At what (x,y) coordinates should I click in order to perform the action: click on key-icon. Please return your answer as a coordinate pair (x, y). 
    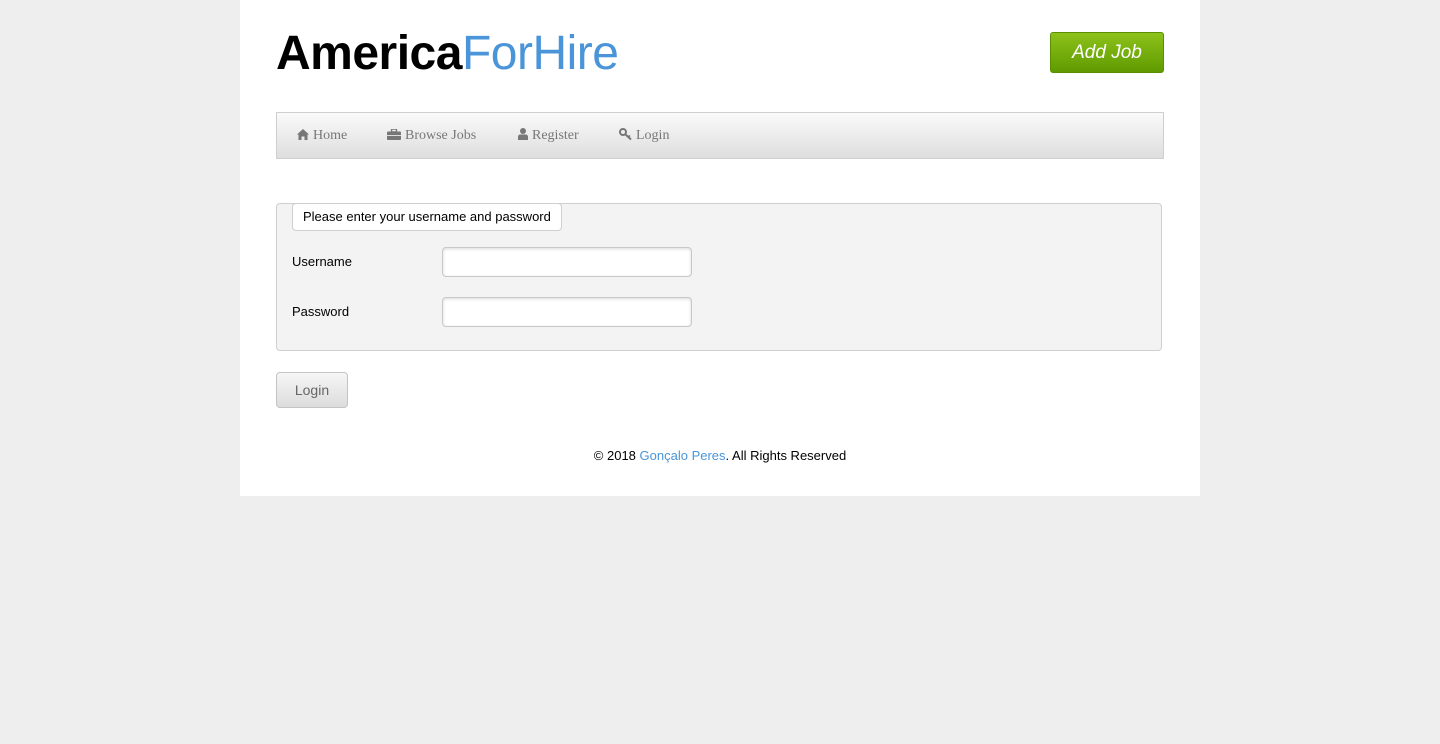
    Looking at the image, I should click on (625, 134).